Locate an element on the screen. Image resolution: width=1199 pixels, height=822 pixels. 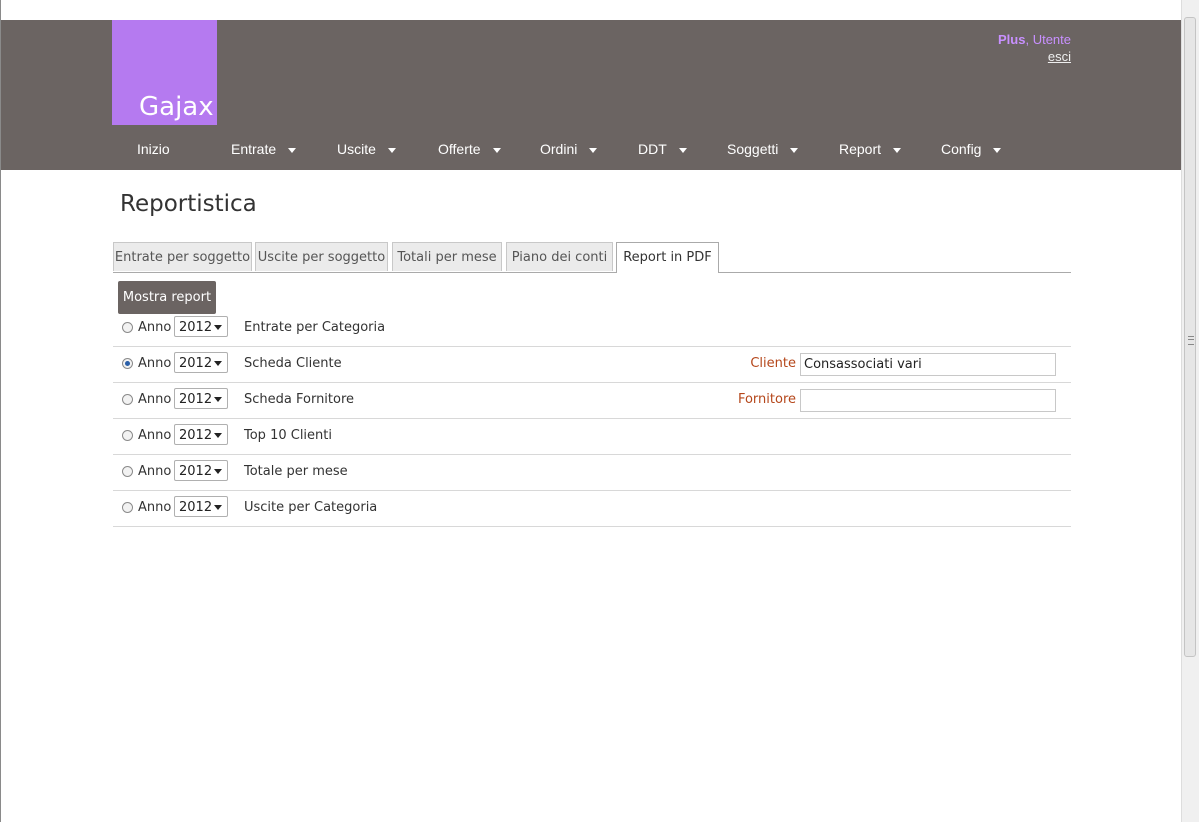
nav-item-config: Config is located at coordinates (971, 149).